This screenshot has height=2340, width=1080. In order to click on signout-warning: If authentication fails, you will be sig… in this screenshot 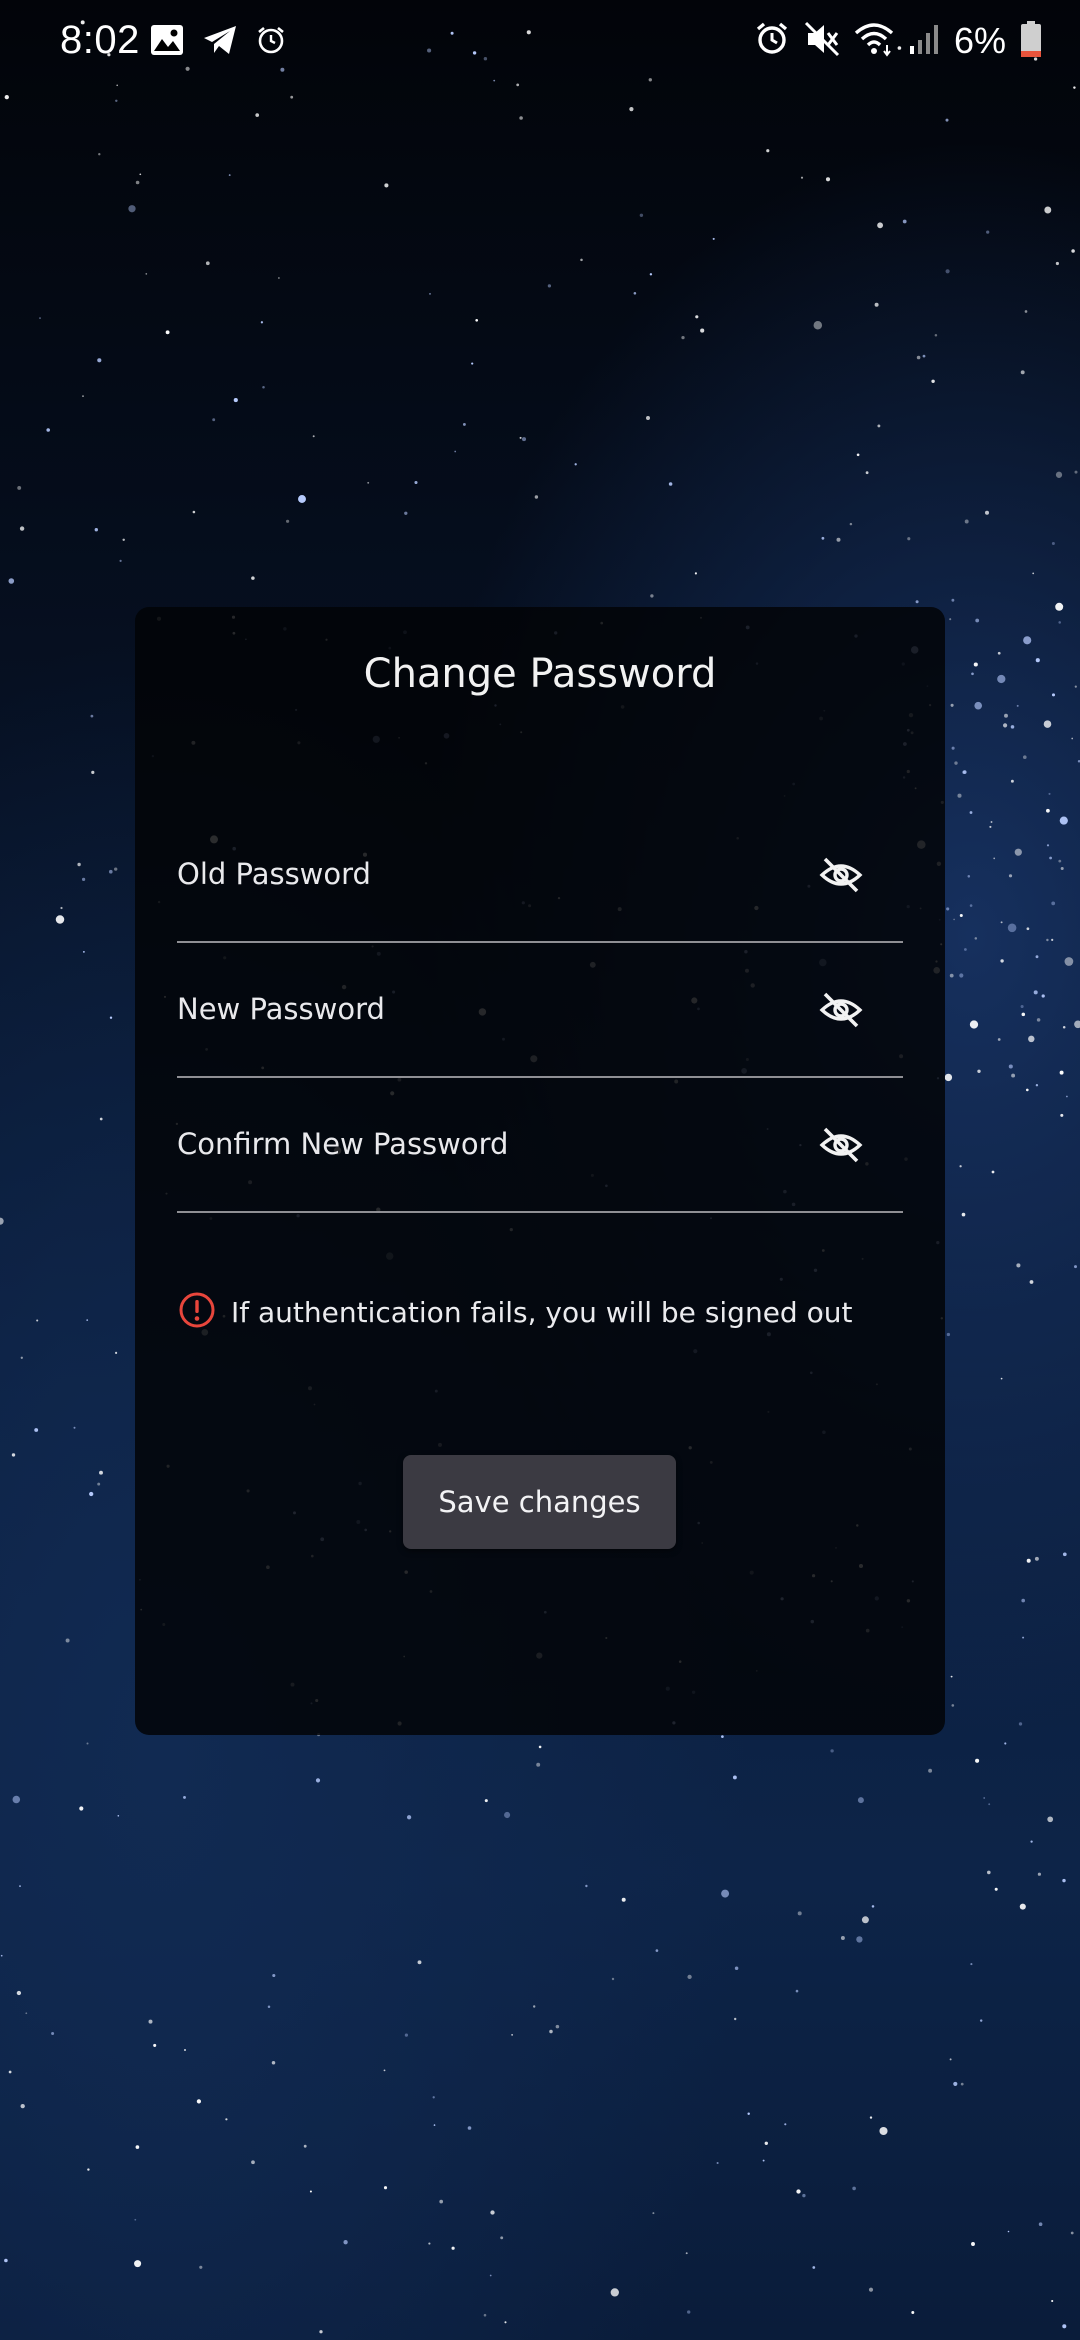, I will do `click(514, 1312)`.